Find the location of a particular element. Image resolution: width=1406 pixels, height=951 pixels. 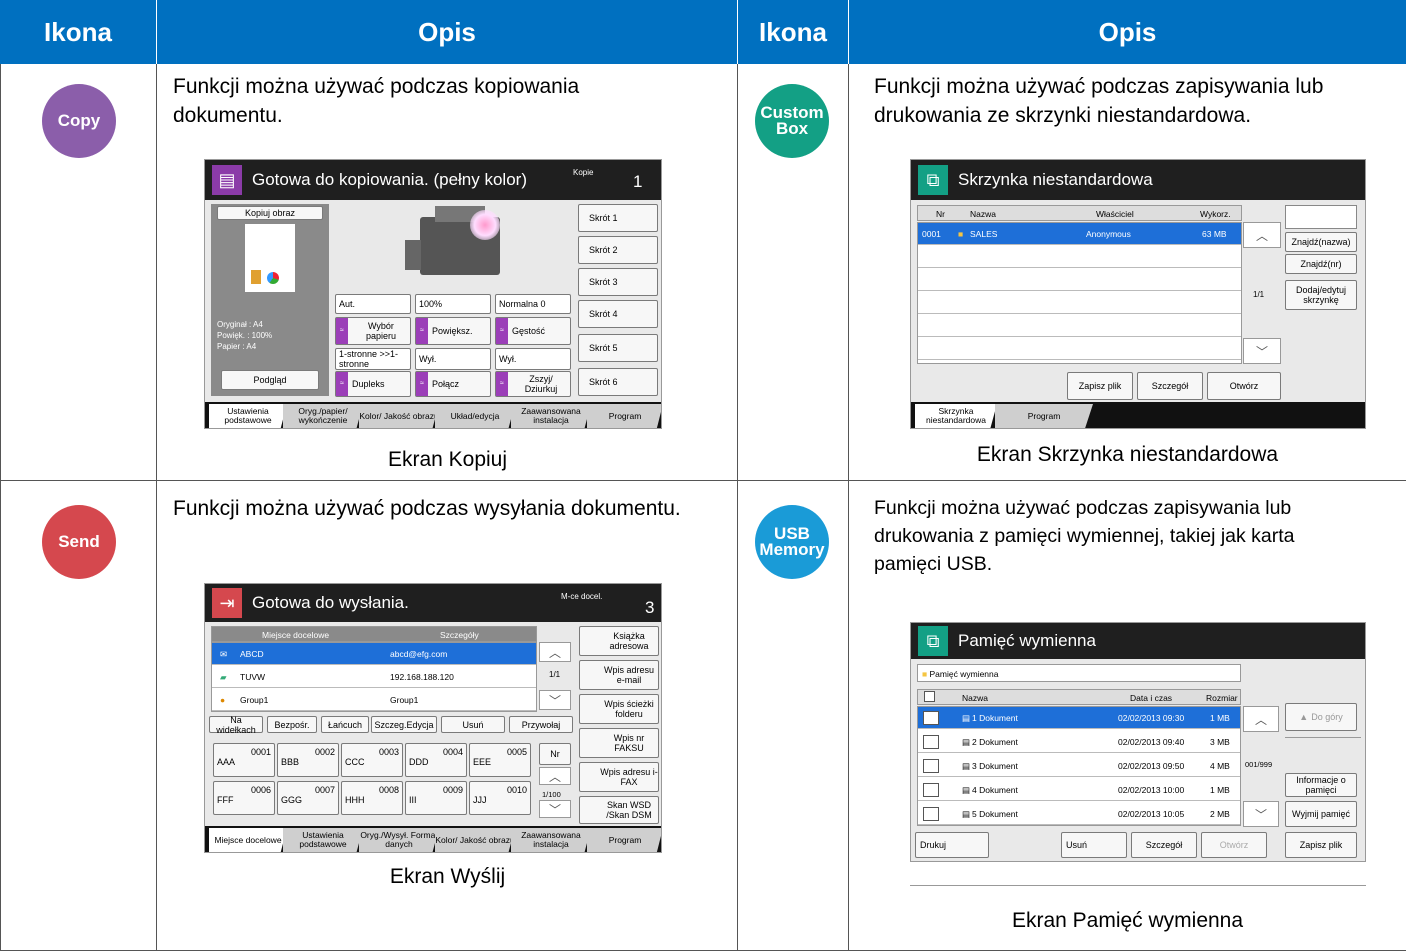

duplex-button: ≈ Dupleks is located at coordinates (373, 384).